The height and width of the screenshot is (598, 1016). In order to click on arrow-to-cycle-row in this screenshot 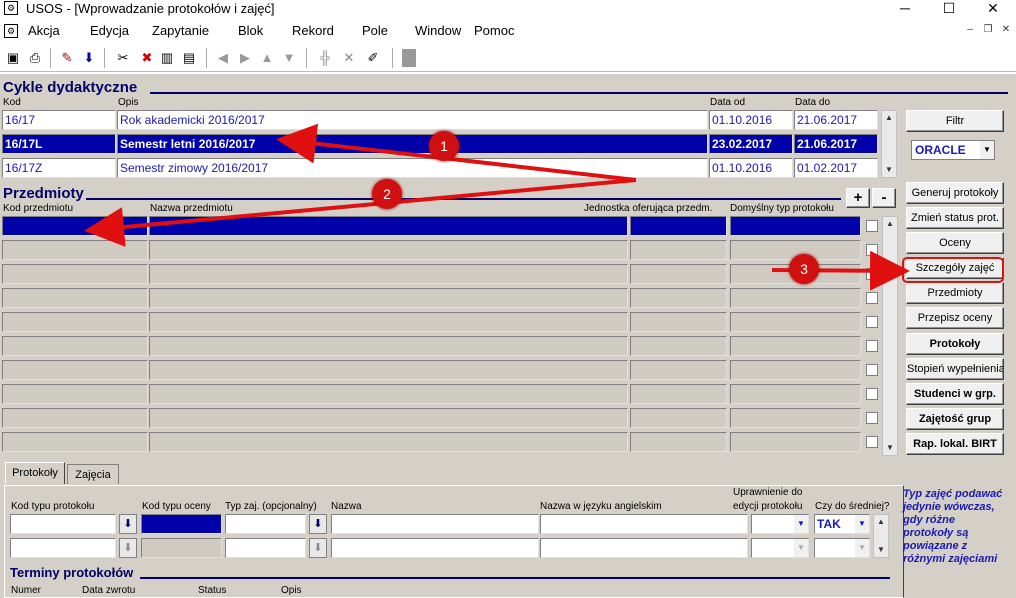, I will do `click(456, 152)`.